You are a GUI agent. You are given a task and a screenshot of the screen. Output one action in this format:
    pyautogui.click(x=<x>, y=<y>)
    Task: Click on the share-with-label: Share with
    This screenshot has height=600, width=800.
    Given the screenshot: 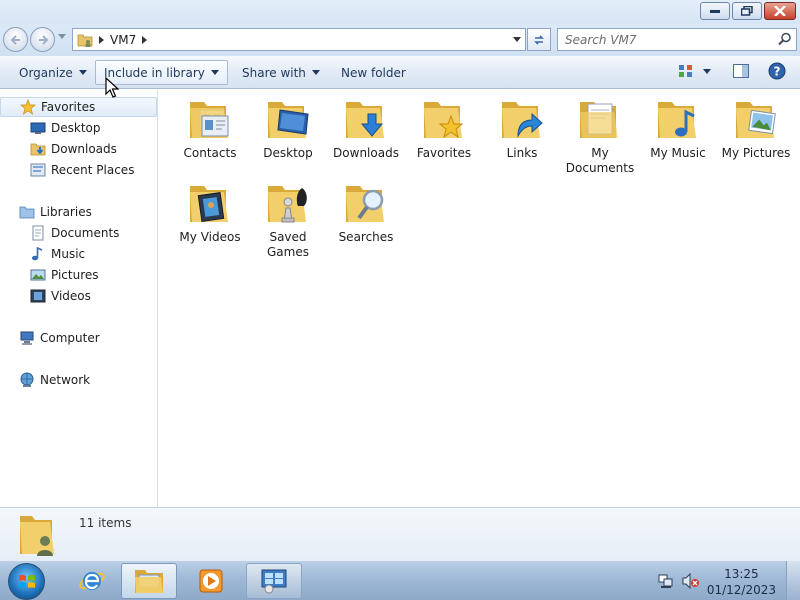 What is the action you would take?
    pyautogui.click(x=274, y=72)
    